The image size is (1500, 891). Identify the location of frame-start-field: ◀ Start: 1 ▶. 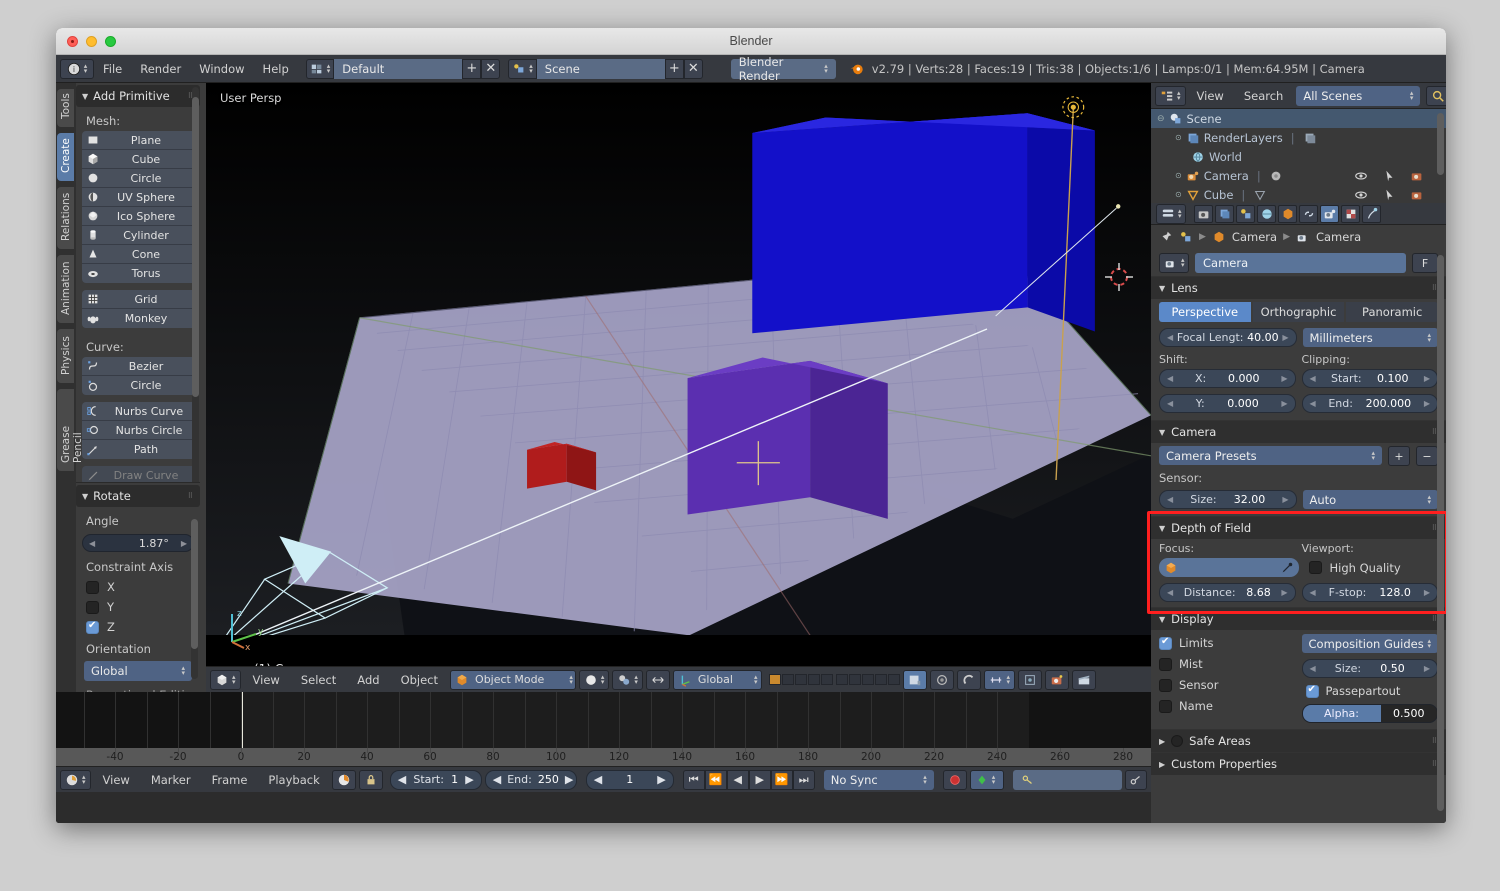
(435, 779).